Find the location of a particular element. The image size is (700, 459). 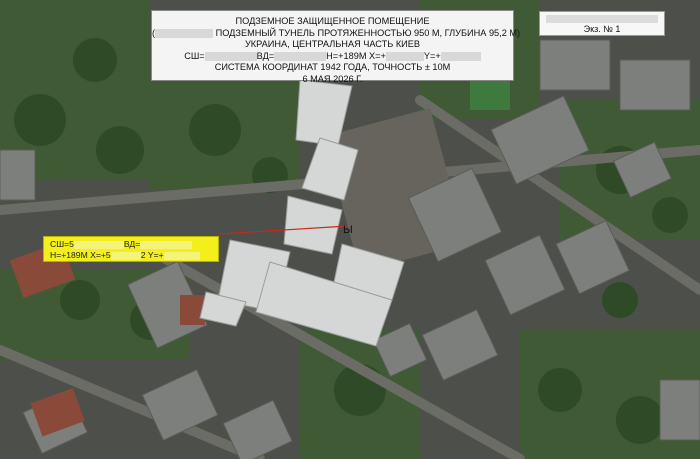

info-line-location: УКРАИНА, ЦЕНТРАЛЬНАЯ ЧАСТЬ КИЕВ is located at coordinates (332, 44).